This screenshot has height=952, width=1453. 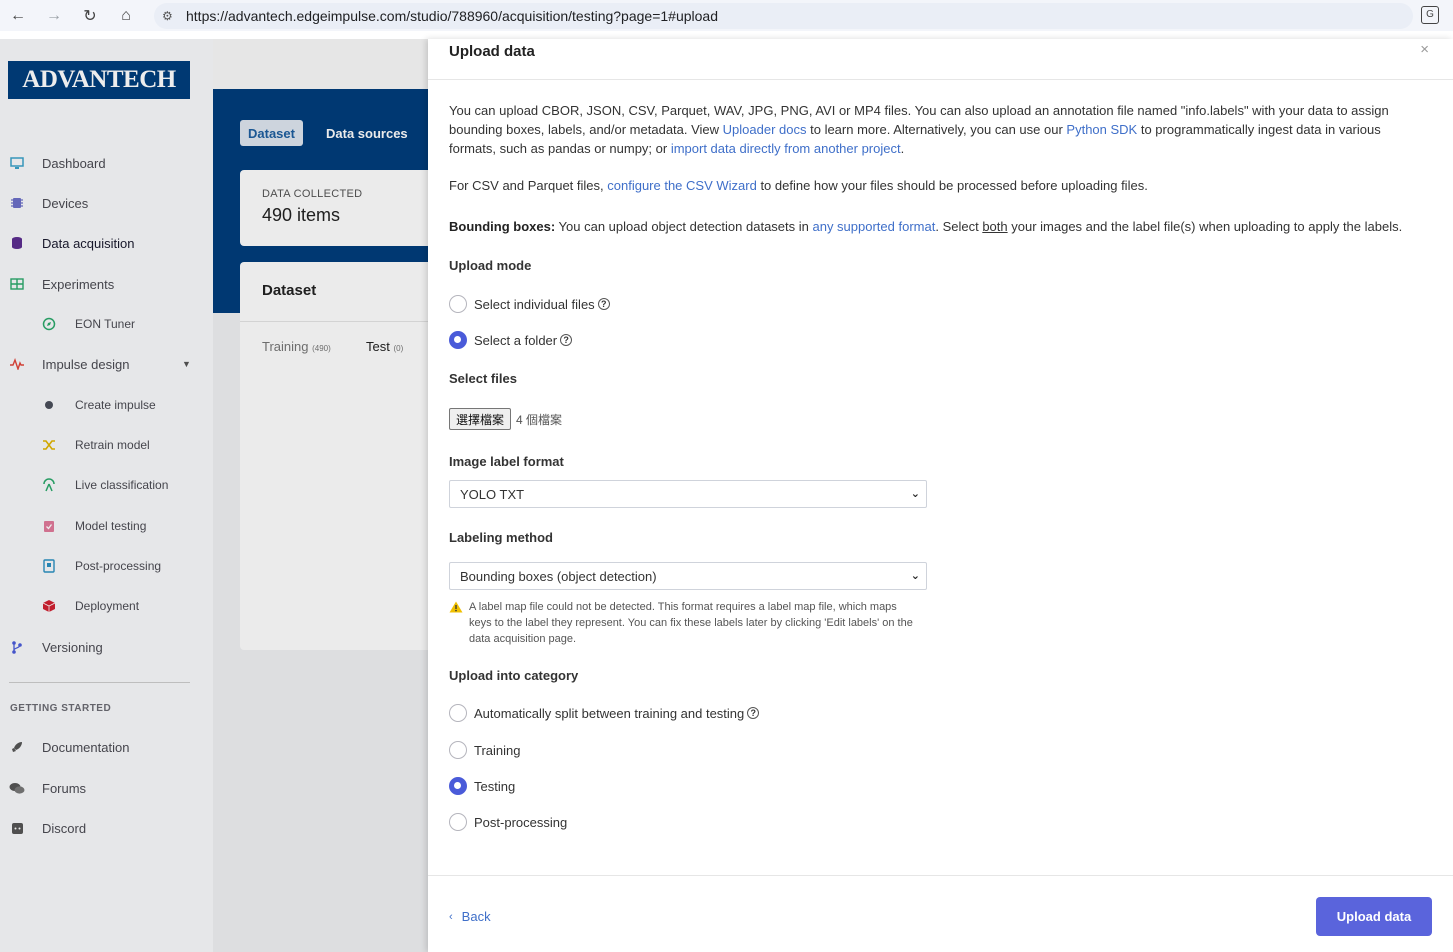 I want to click on sidebar-item-label: Model testing, so click(x=111, y=526).